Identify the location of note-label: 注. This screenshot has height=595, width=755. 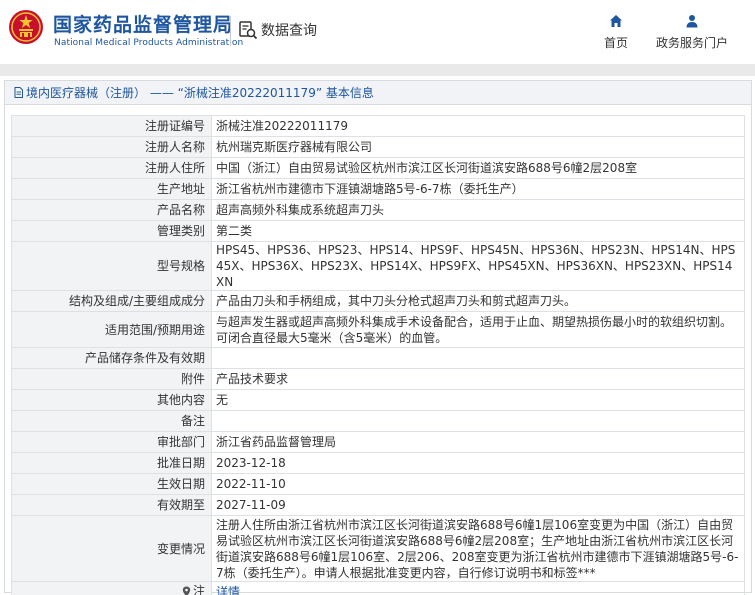
(193, 589).